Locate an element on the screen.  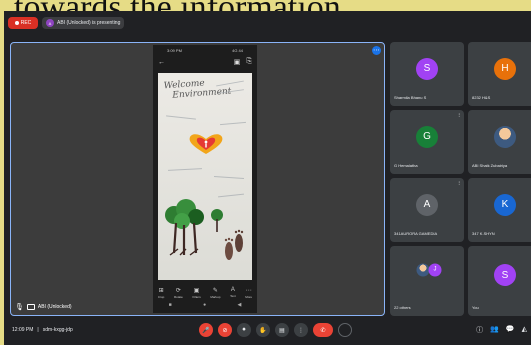
participant-name: Sharmila Bhanu S is located at coordinates (410, 97).